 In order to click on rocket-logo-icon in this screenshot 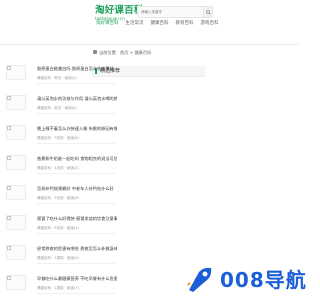, I will do `click(199, 279)`.